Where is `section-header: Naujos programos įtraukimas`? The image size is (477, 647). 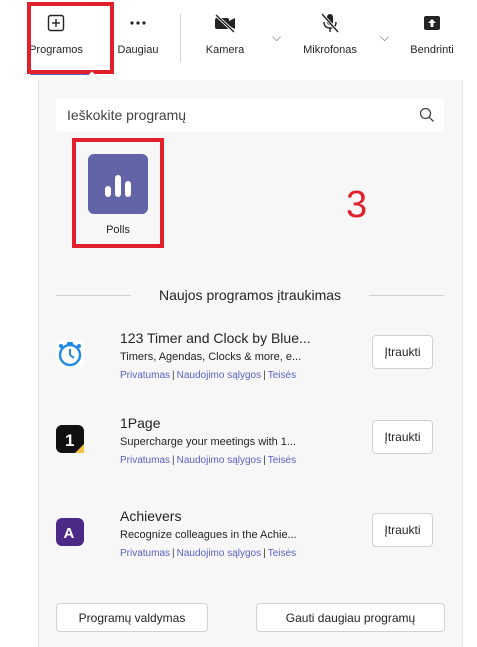
section-header: Naujos programos įtraukimas is located at coordinates (250, 295).